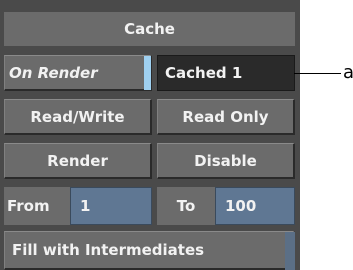 The width and height of the screenshot is (353, 270). I want to click on cache-status-field: Cached 1, so click(226, 73).